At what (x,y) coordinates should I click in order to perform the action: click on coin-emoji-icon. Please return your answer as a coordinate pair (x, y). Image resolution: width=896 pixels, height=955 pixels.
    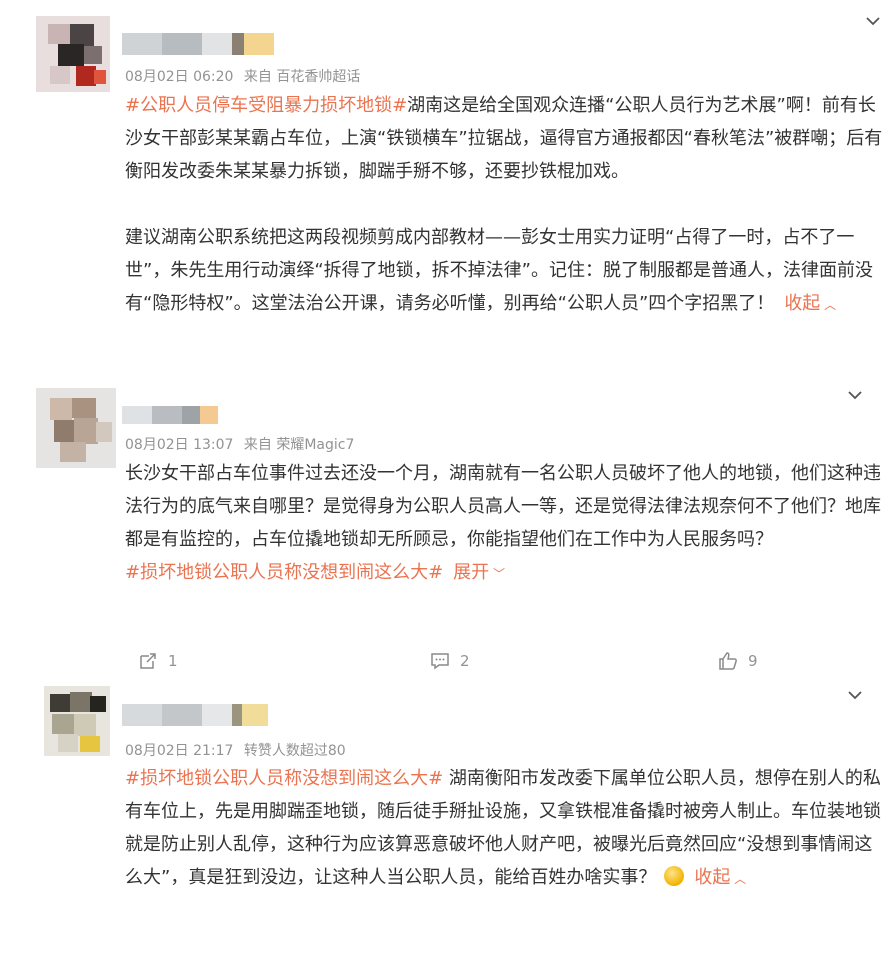
    Looking at the image, I should click on (674, 876).